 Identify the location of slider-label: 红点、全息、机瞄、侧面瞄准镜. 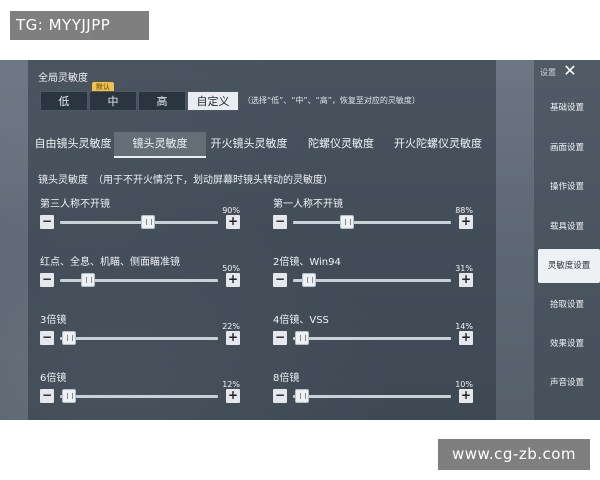
(110, 262).